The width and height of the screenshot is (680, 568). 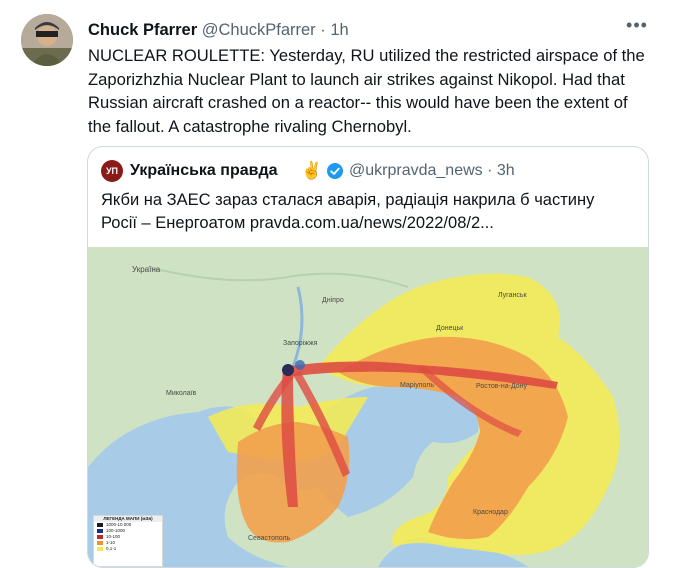 What do you see at coordinates (501, 386) in the screenshot?
I see `map-label: Ростов-на-Дону` at bounding box center [501, 386].